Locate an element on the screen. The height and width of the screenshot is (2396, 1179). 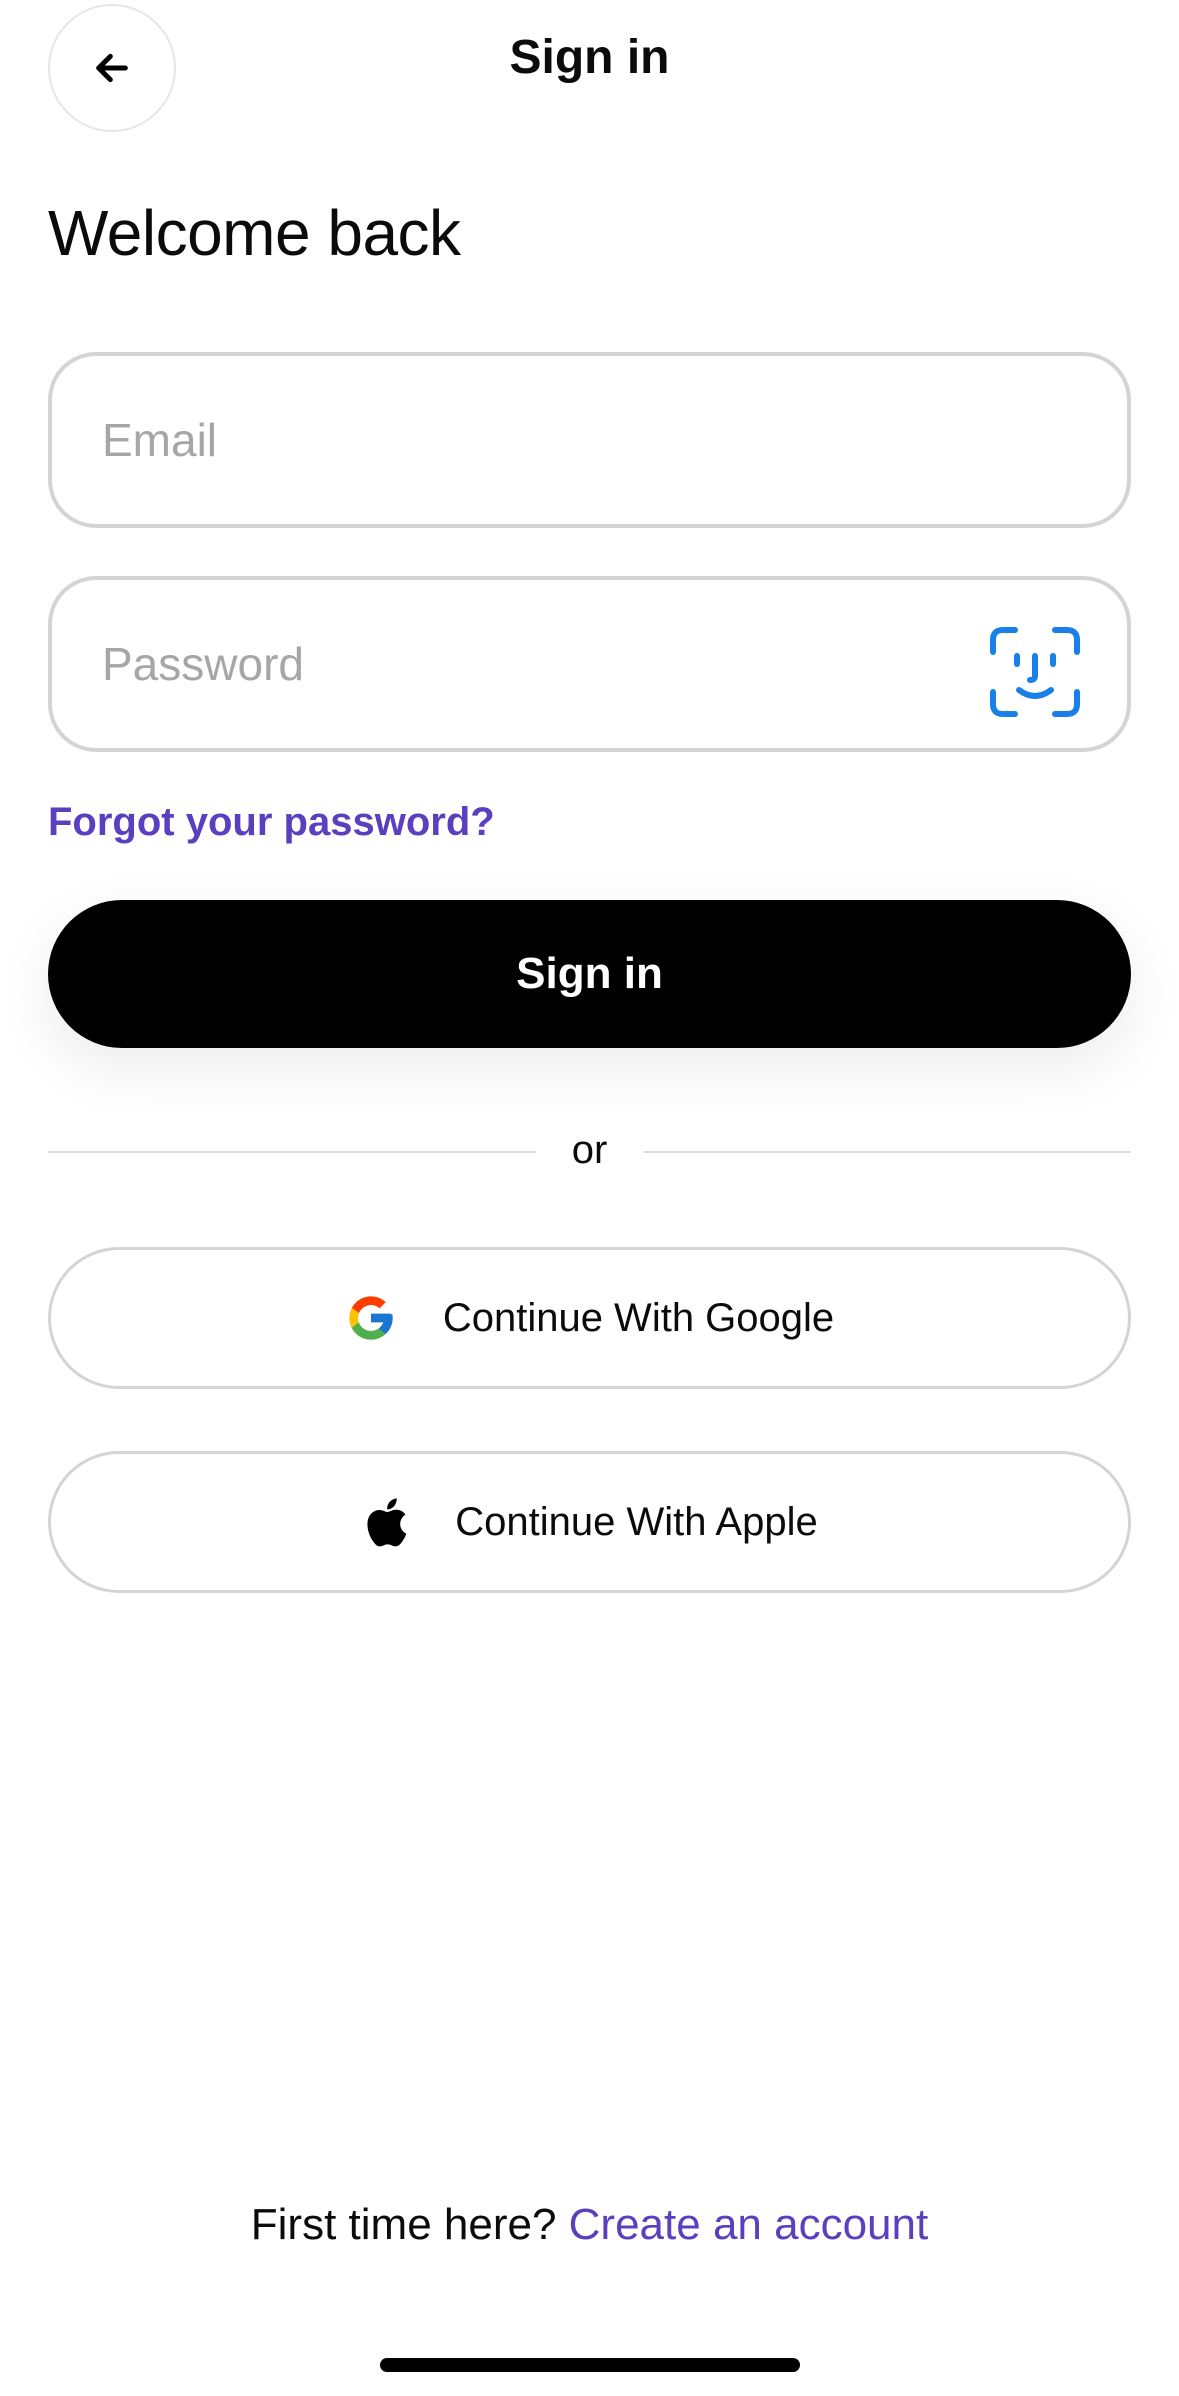
or-divider: or is located at coordinates (589, 1152).